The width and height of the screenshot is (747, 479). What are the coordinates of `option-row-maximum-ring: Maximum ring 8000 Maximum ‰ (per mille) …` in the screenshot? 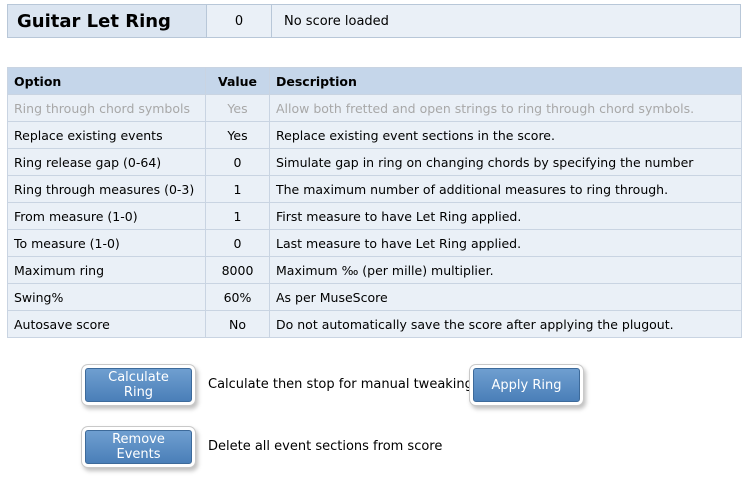 It's located at (374, 270).